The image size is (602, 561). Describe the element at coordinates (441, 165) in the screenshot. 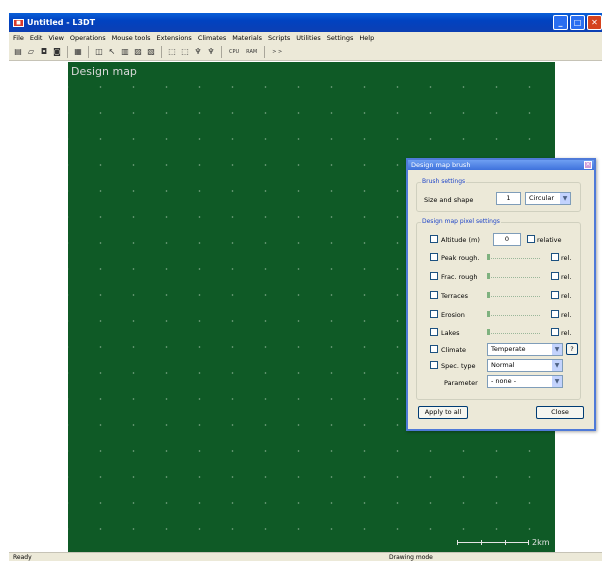

I see `dialog-title: Design map brush` at that location.